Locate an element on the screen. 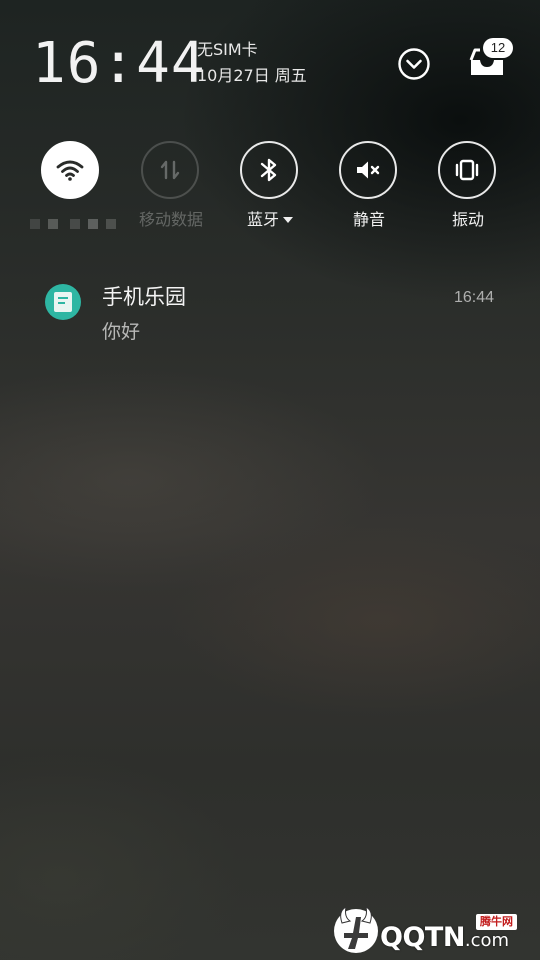  toggle-mute: 静音 is located at coordinates (369, 189).